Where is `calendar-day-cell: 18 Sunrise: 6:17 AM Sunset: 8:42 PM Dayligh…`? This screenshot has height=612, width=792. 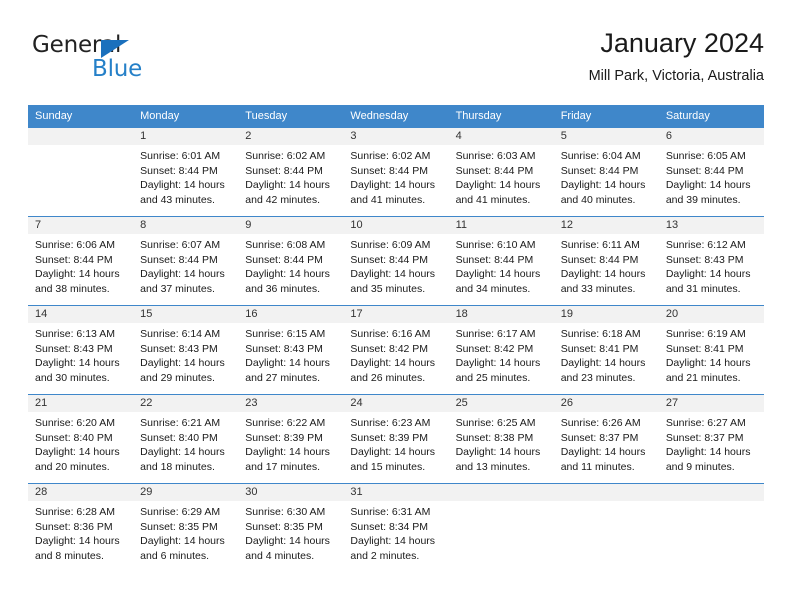
calendar-day-cell: 18 Sunrise: 6:17 AM Sunset: 8:42 PM Dayligh… is located at coordinates (501, 350).